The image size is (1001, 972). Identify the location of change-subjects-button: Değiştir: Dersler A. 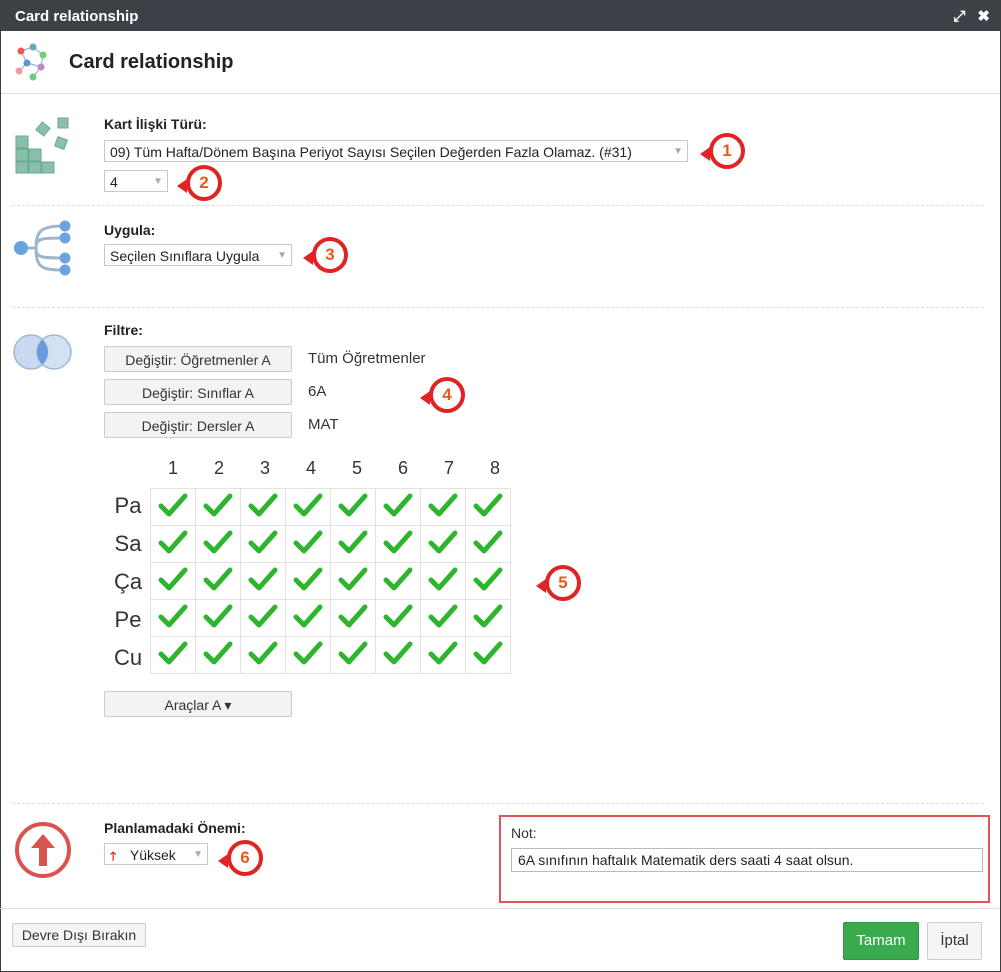
(198, 425).